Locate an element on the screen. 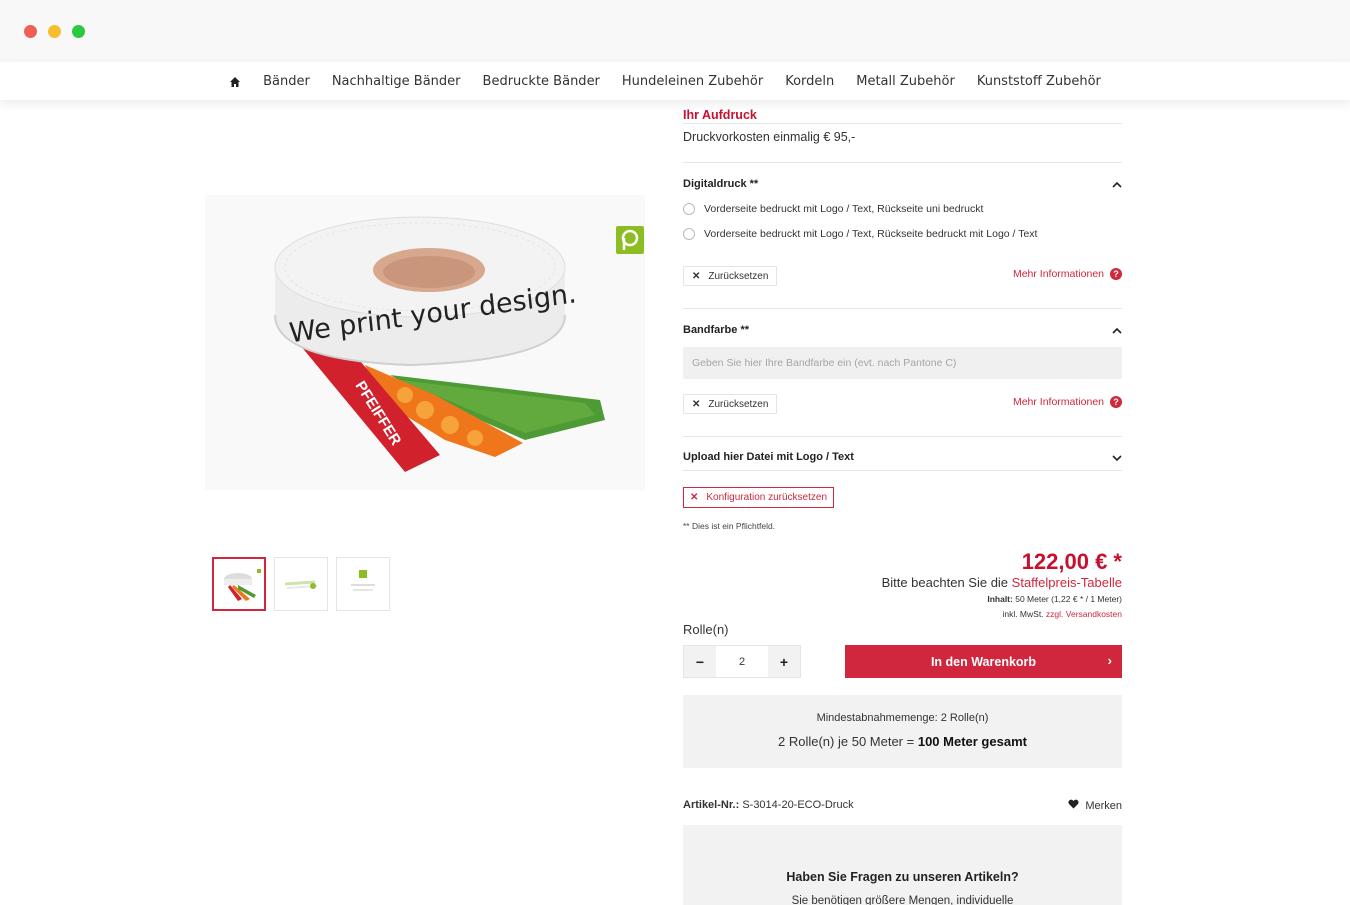 The image size is (1350, 905). nav-item-nachhaltige-baender: Nachhaltige Bänder is located at coordinates (396, 81).